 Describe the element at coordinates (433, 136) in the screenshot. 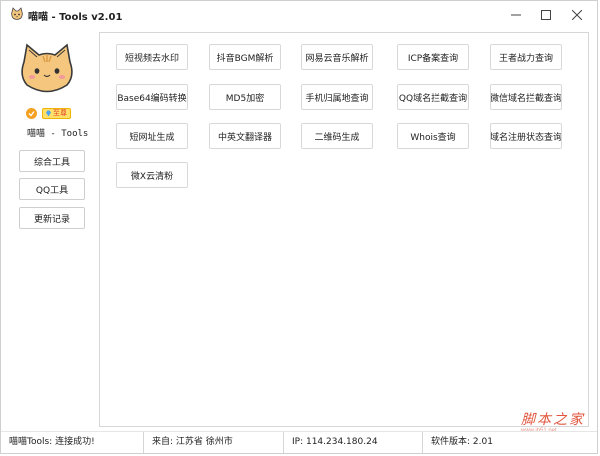

I see `tool-button: Whois查询` at that location.